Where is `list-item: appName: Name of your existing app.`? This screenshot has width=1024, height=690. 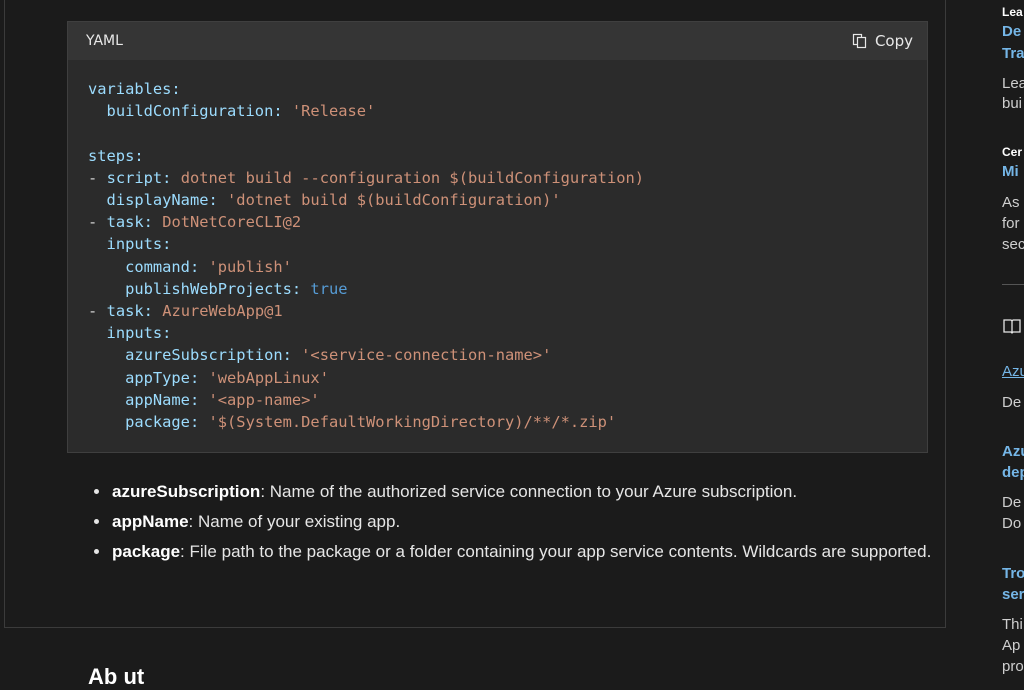 list-item: appName: Name of your existing app. is located at coordinates (526, 522).